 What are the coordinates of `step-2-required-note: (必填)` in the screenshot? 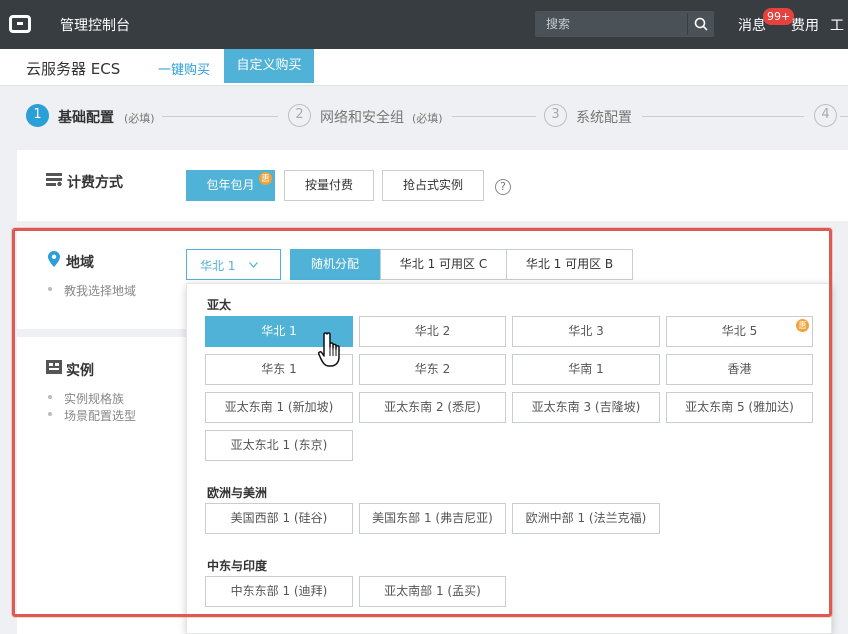 It's located at (427, 118).